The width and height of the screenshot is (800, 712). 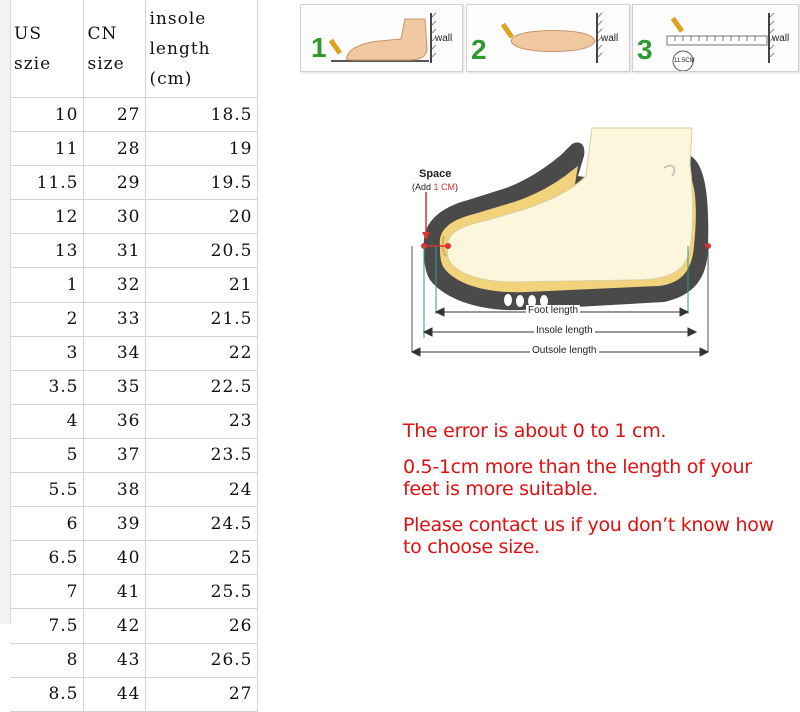 I want to click on measurement-badge: 11.5CM, so click(x=684, y=61).